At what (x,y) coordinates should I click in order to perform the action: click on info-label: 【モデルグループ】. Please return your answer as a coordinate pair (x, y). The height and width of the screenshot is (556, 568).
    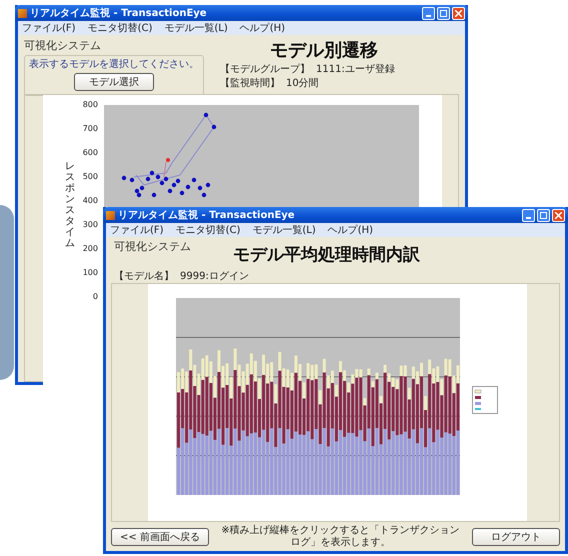
    Looking at the image, I should click on (265, 69).